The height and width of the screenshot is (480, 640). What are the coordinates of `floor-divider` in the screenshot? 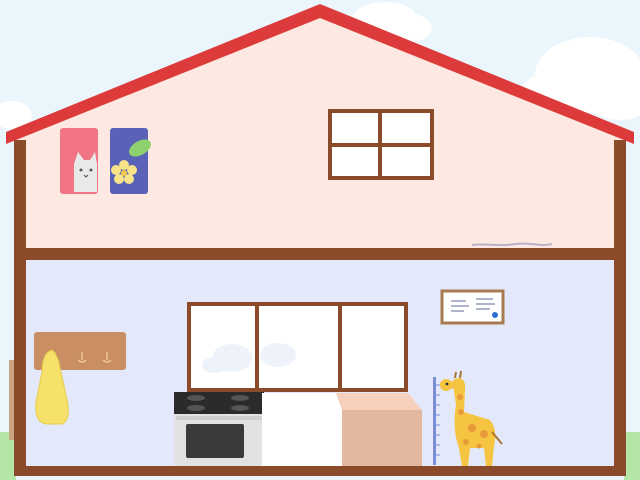 It's located at (320, 254).